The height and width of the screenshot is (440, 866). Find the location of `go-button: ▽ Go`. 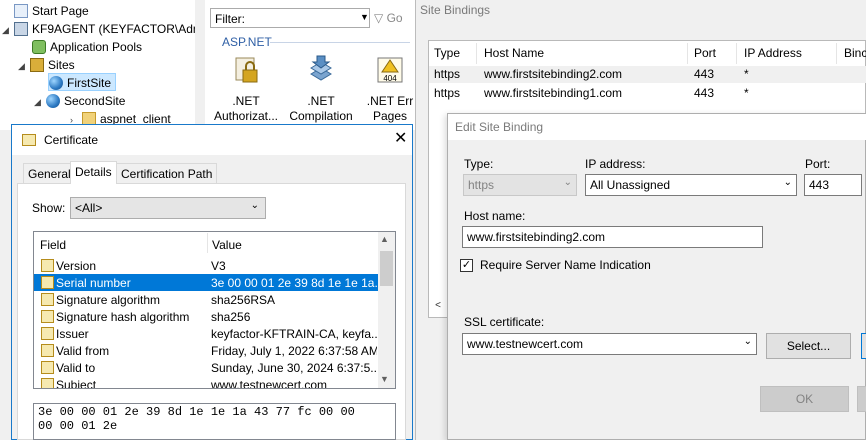

go-button: ▽ Go is located at coordinates (388, 18).